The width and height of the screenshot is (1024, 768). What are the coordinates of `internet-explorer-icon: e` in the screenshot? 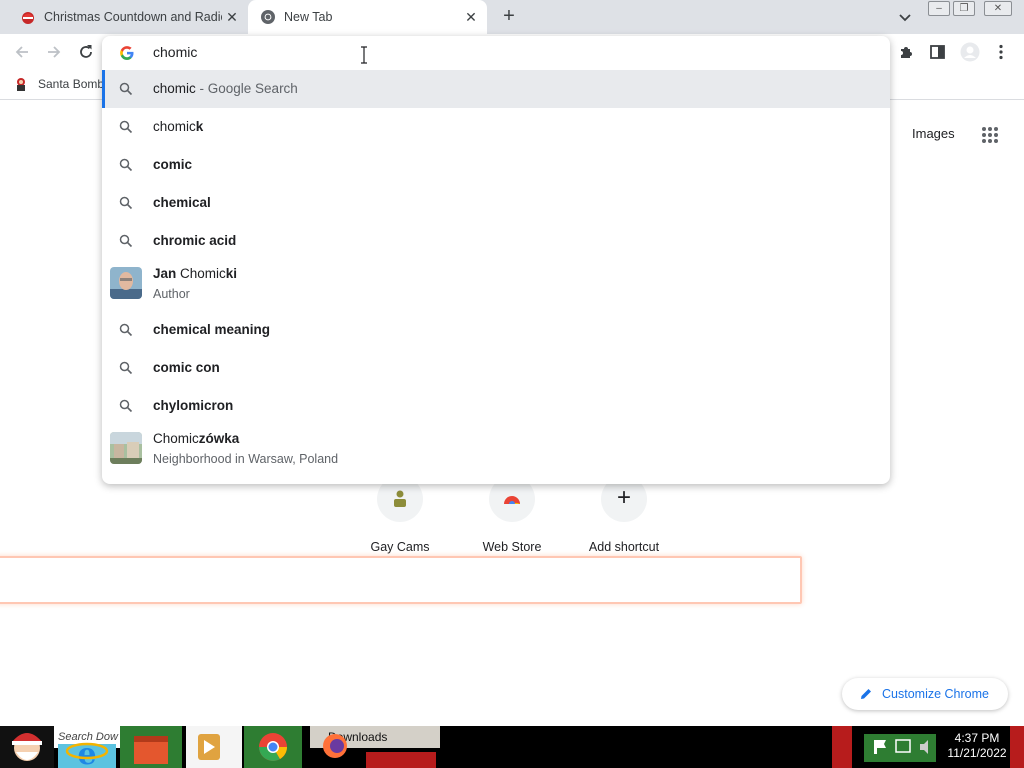 It's located at (87, 747).